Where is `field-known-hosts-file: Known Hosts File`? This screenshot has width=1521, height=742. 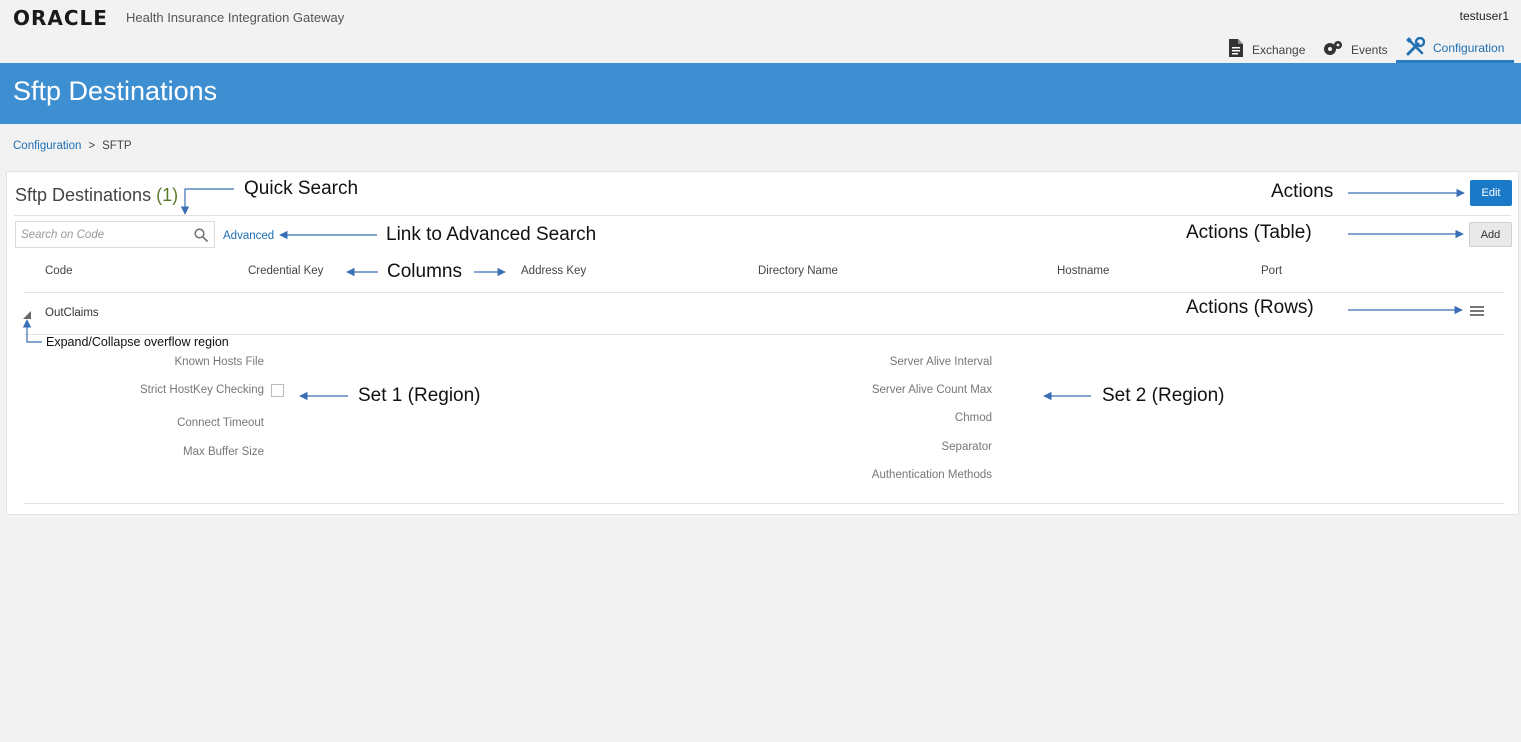 field-known-hosts-file: Known Hosts File is located at coordinates (219, 362).